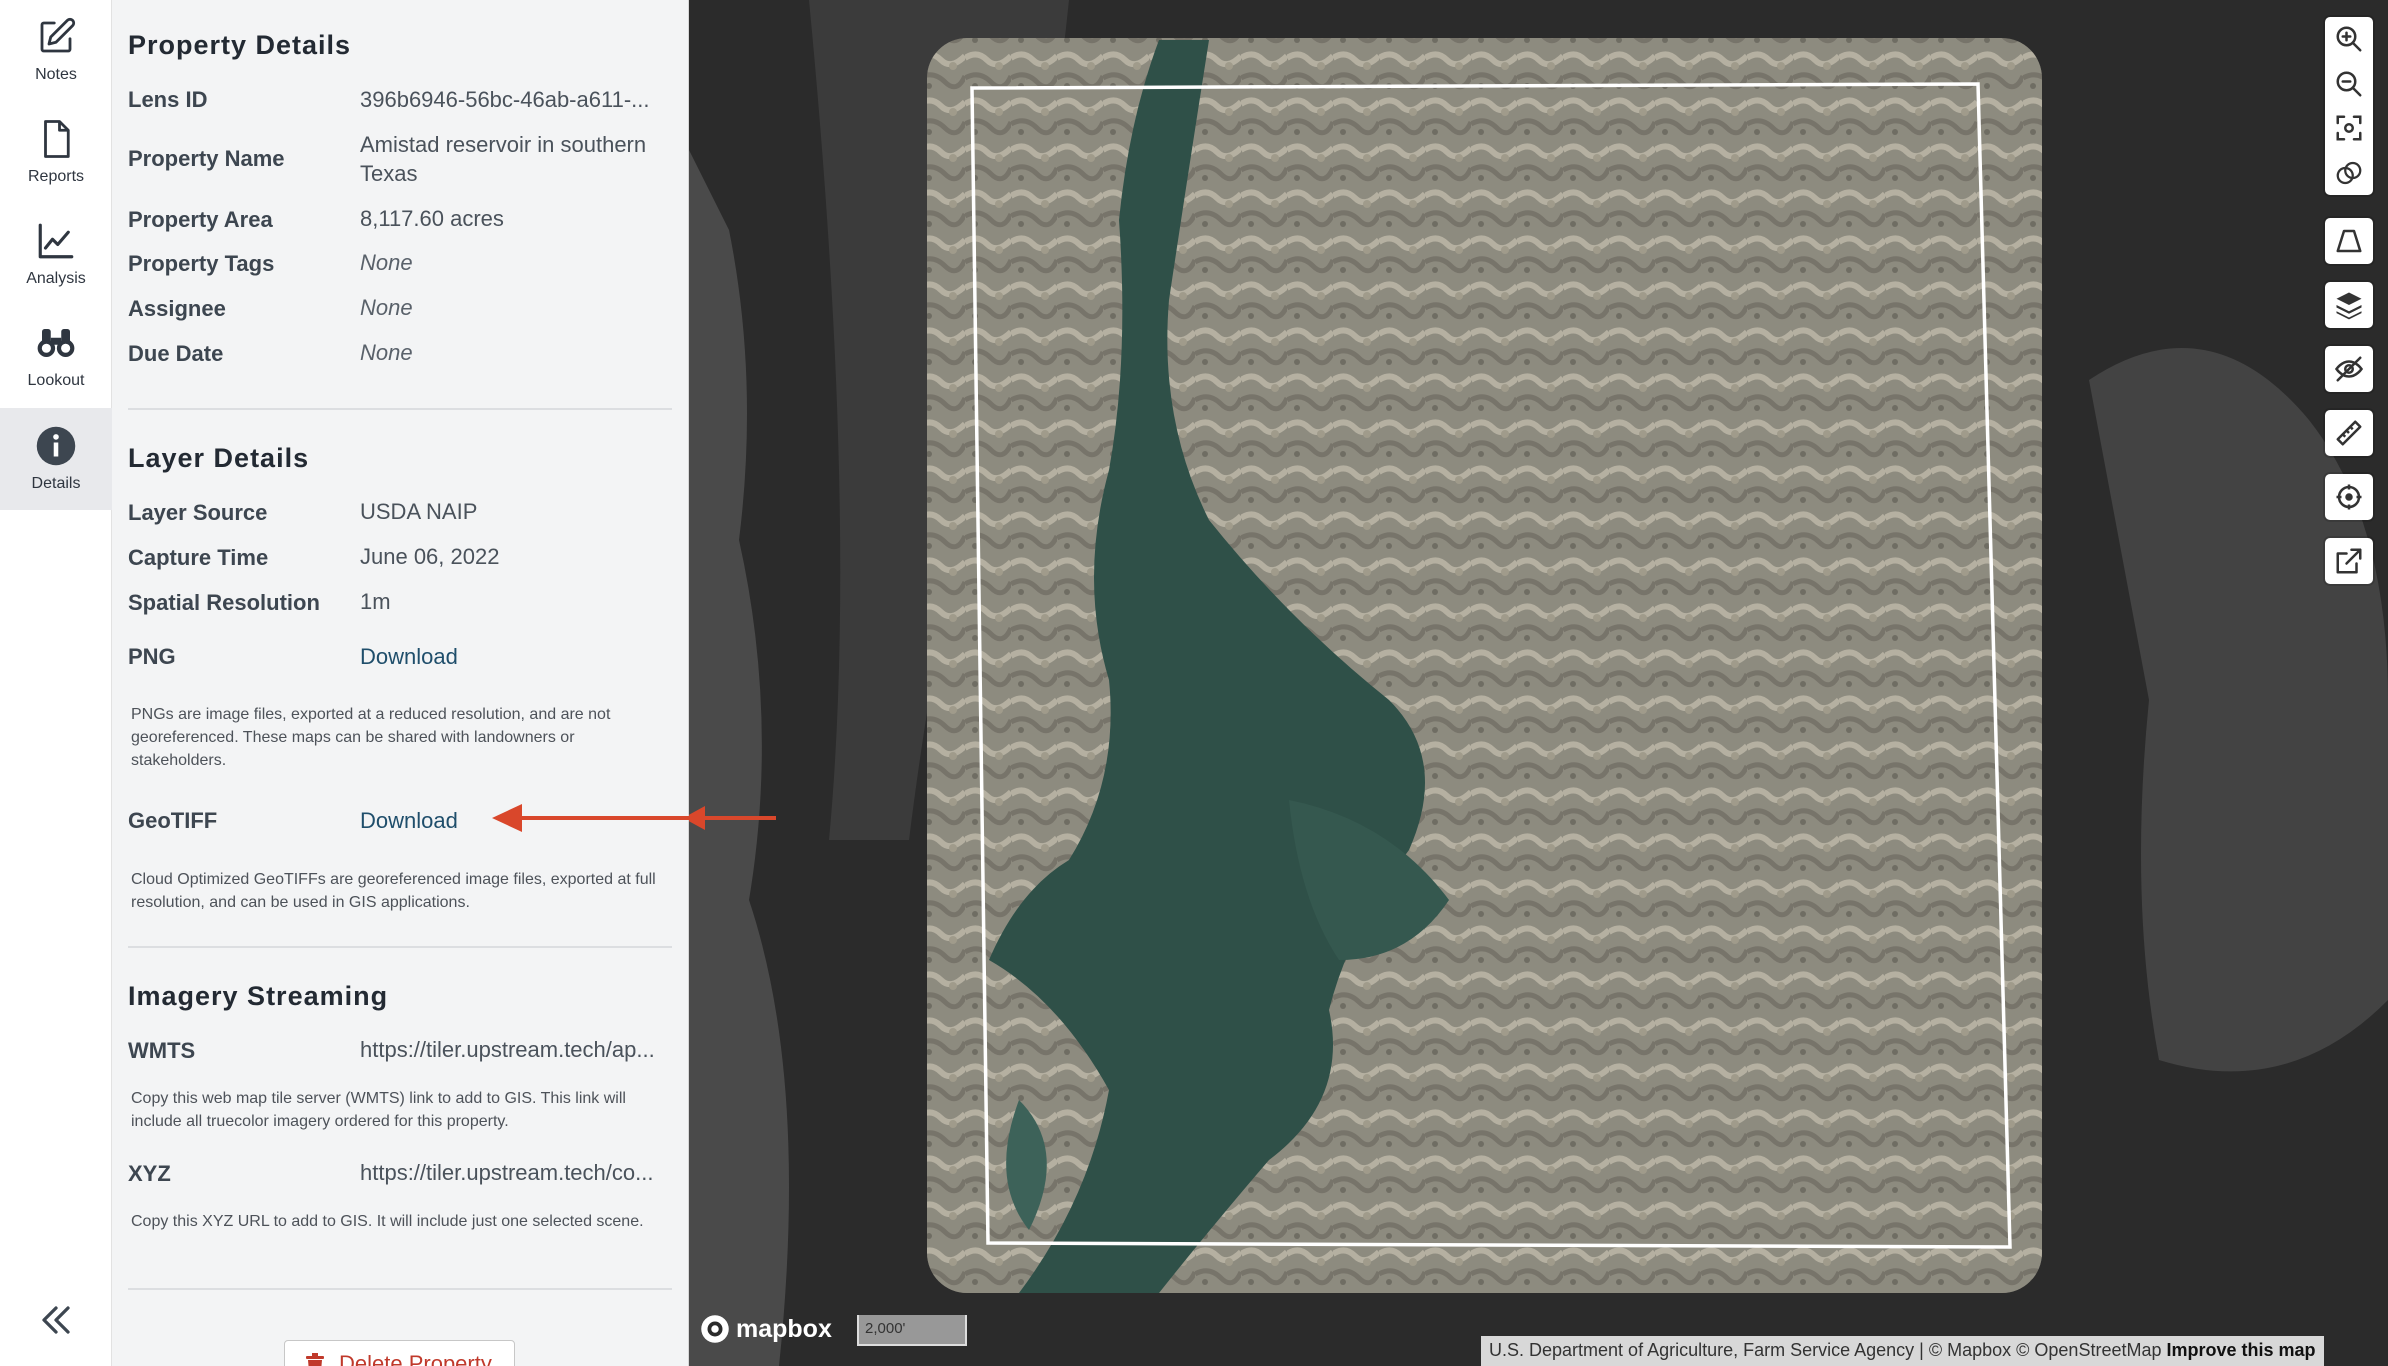 This screenshot has height=1366, width=2388. What do you see at coordinates (198, 557) in the screenshot?
I see `capture-time-label: Capture Time` at bounding box center [198, 557].